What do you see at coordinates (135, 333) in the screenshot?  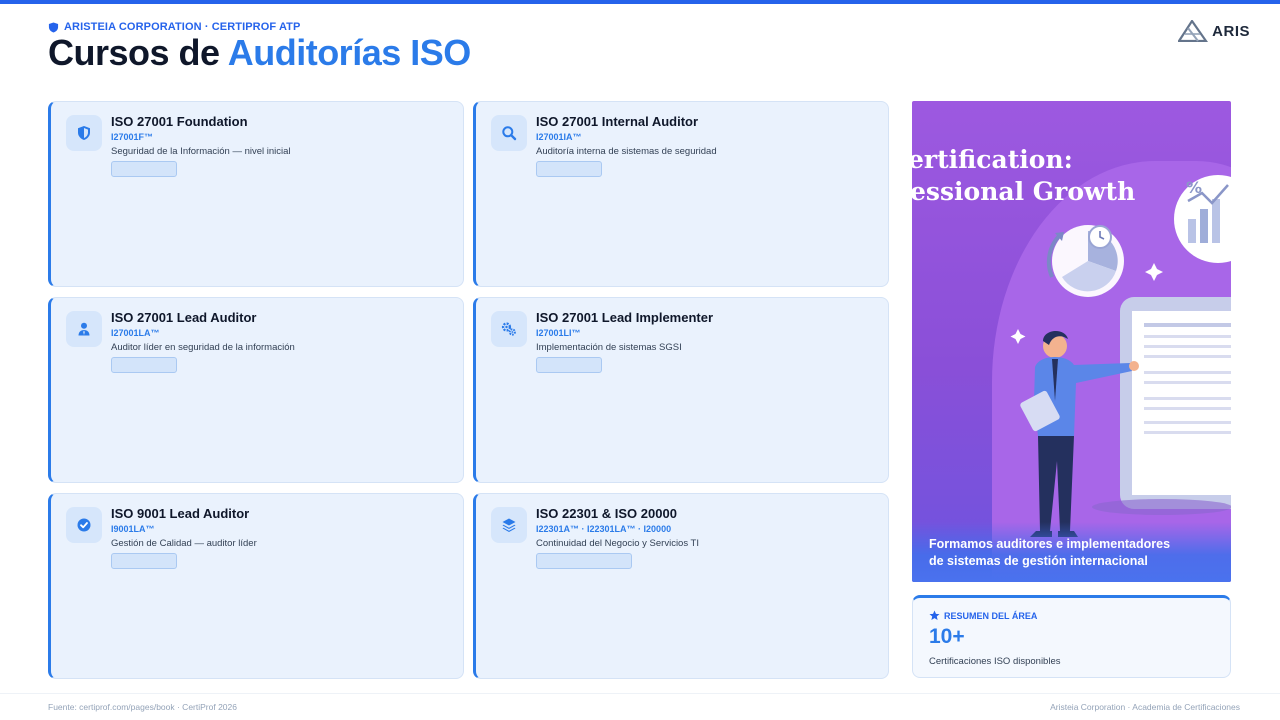 I see `course-code: I27001LA™` at bounding box center [135, 333].